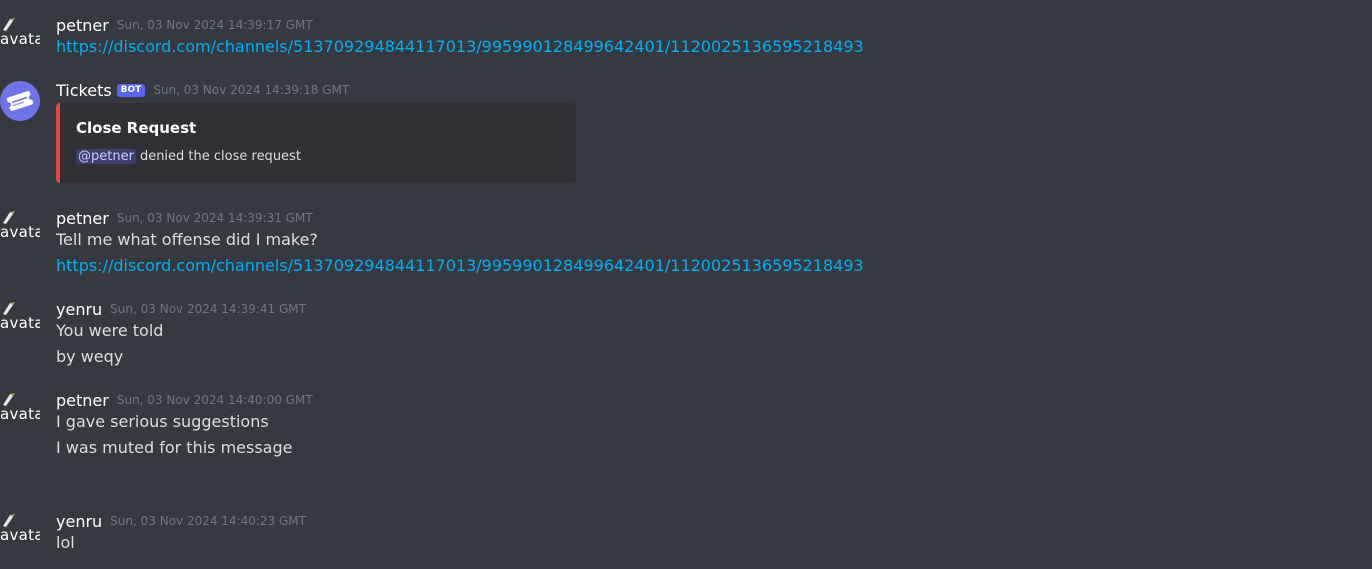 The image size is (1372, 569). Describe the element at coordinates (214, 218) in the screenshot. I see `timestamp: Sun, 03 Nov 2024 14:39:31 GMT` at that location.